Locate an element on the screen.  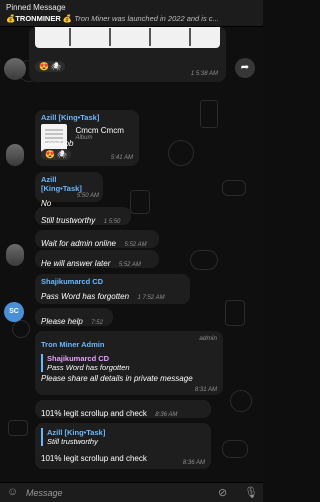
sender-name: Tron Miner Admin is located at coordinates (72, 344).